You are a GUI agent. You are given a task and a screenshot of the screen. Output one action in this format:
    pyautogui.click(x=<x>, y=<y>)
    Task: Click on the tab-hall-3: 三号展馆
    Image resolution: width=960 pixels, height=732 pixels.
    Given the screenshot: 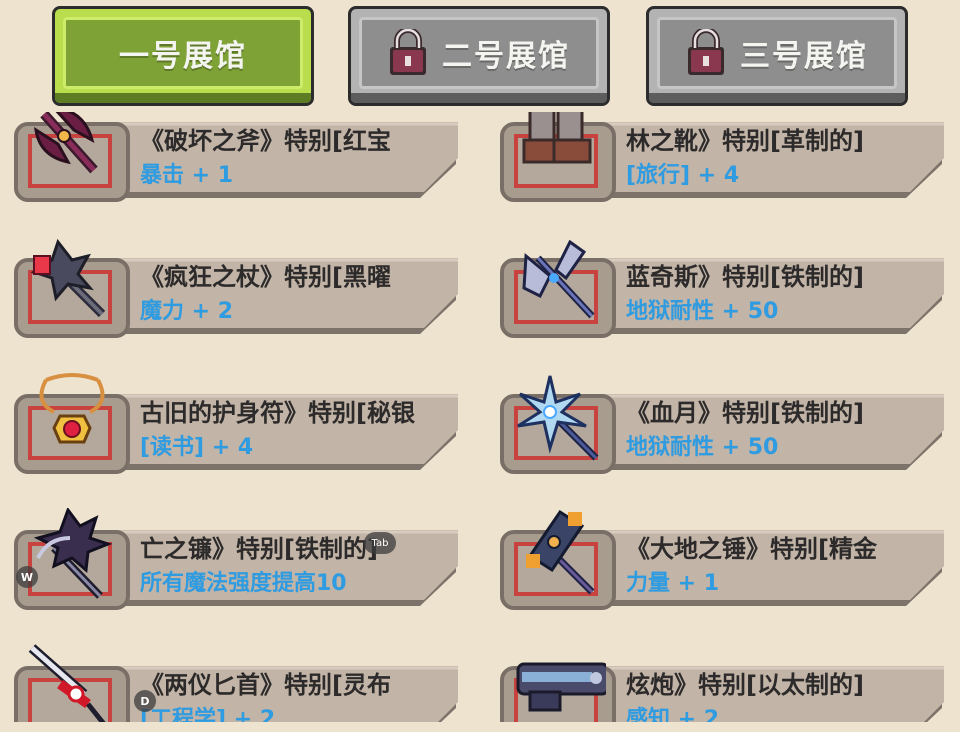 What is the action you would take?
    pyautogui.click(x=777, y=56)
    